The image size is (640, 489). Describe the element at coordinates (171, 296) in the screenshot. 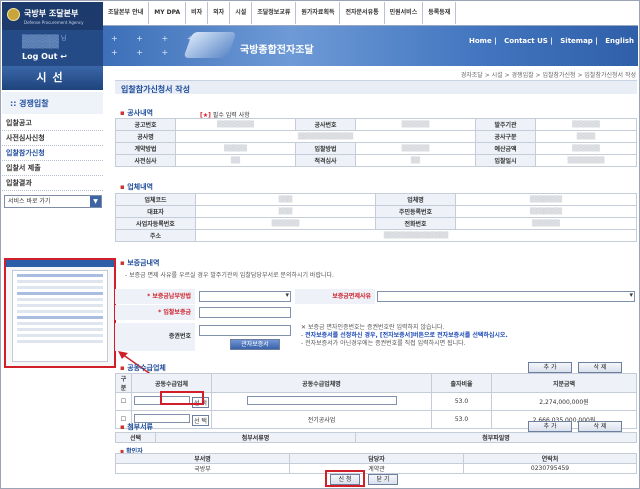

I see `method-label-text: 보증금납부방법` at that location.